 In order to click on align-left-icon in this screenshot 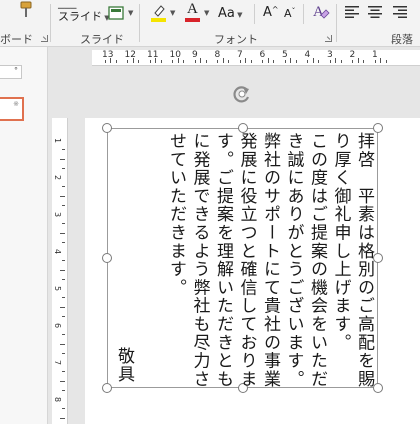, I will do `click(352, 12)`.